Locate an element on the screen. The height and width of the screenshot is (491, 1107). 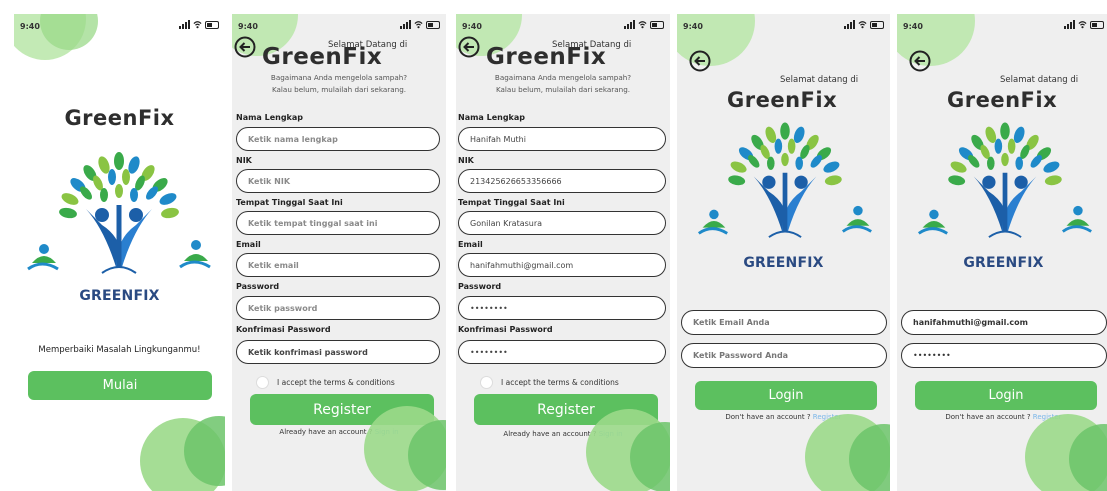
terms-text: I accept the terms & conditions is located at coordinates (336, 382).